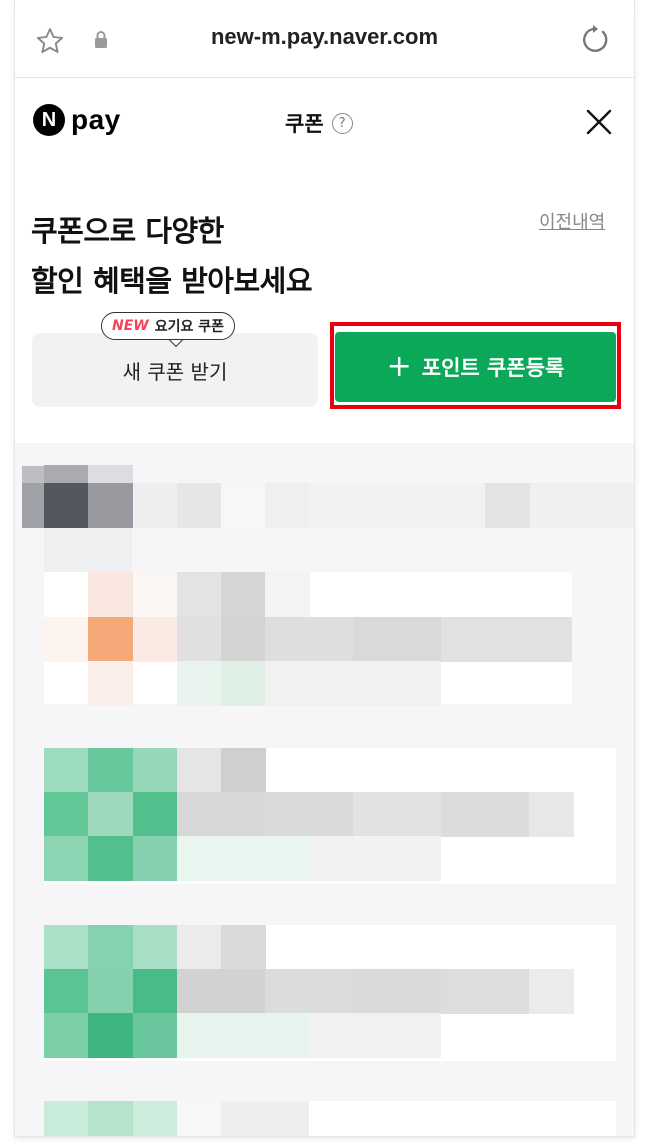 The width and height of the screenshot is (648, 1148). I want to click on hero-heading-line2: 할인 혜택을 받아보세요, so click(172, 281).